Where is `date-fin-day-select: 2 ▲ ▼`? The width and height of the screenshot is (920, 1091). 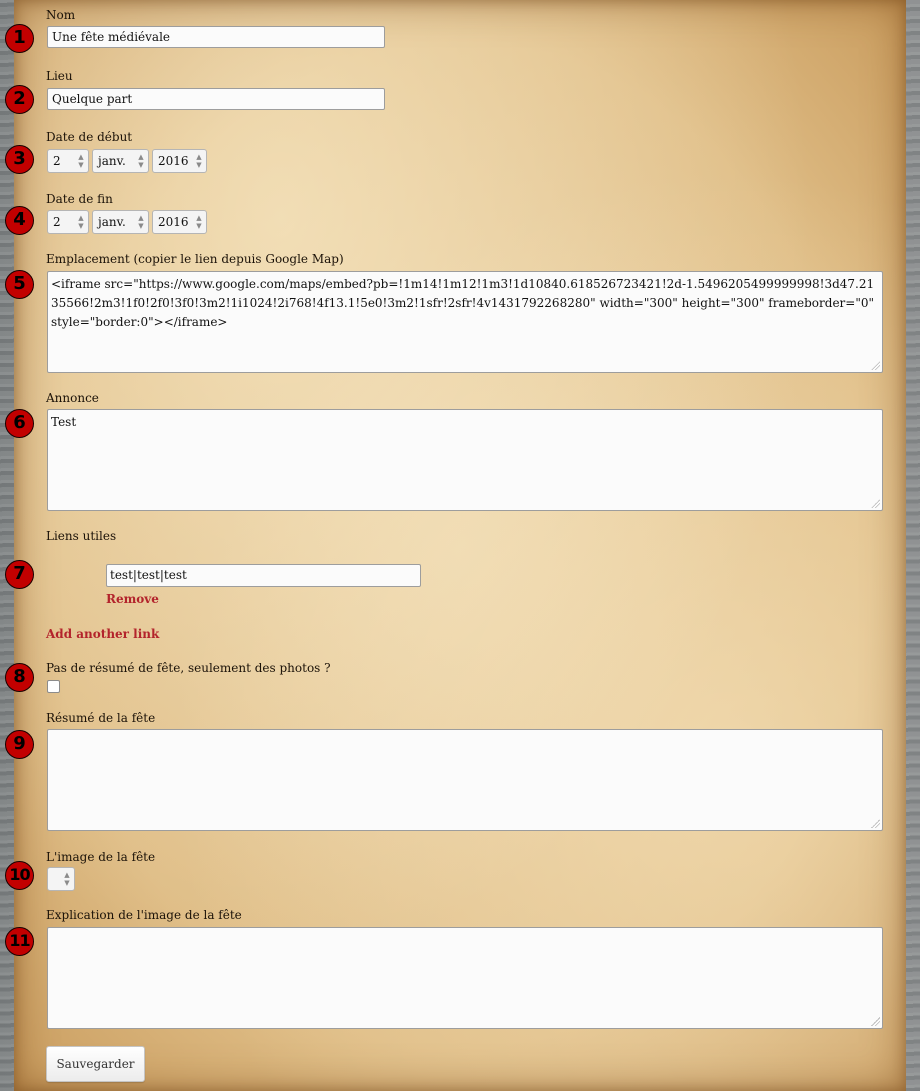
date-fin-day-select: 2 ▲ ▼ is located at coordinates (68, 222).